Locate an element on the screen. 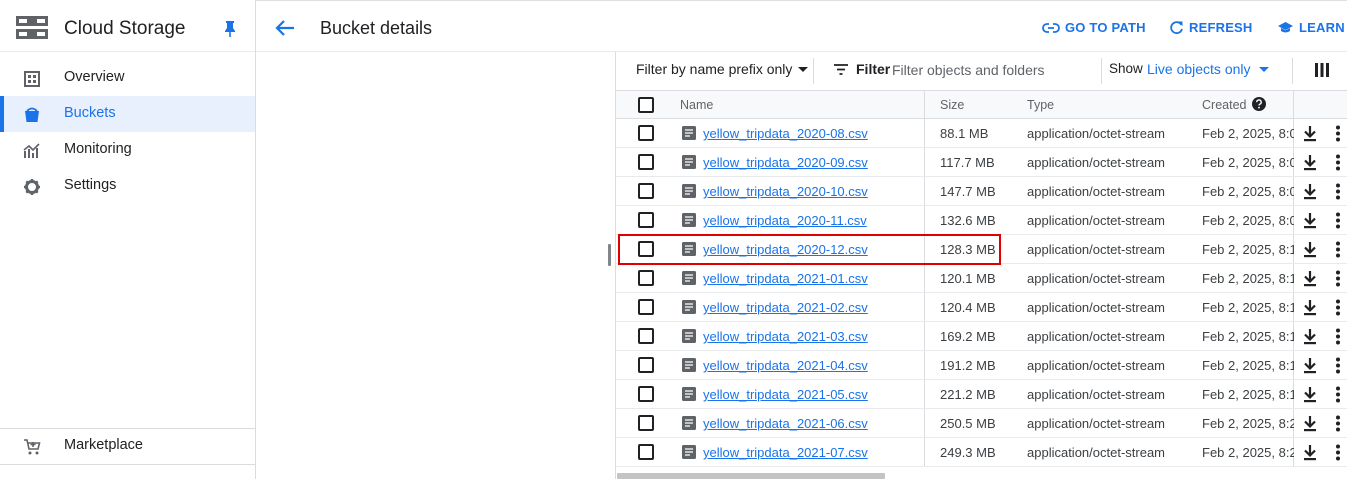 Image resolution: width=1347 pixels, height=479 pixels. object-created: Feb 2, 2025, 8:2 is located at coordinates (1248, 423).